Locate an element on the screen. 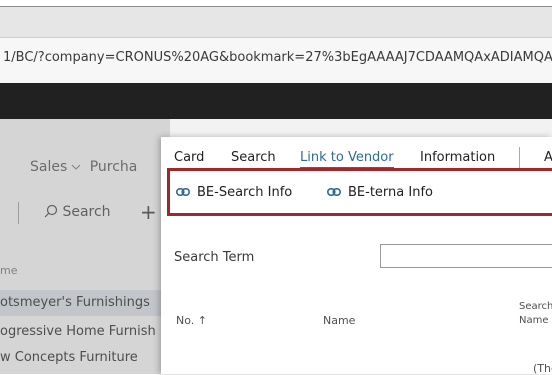 The height and width of the screenshot is (375, 552). list-item: w Concepts Furniture is located at coordinates (85, 358).